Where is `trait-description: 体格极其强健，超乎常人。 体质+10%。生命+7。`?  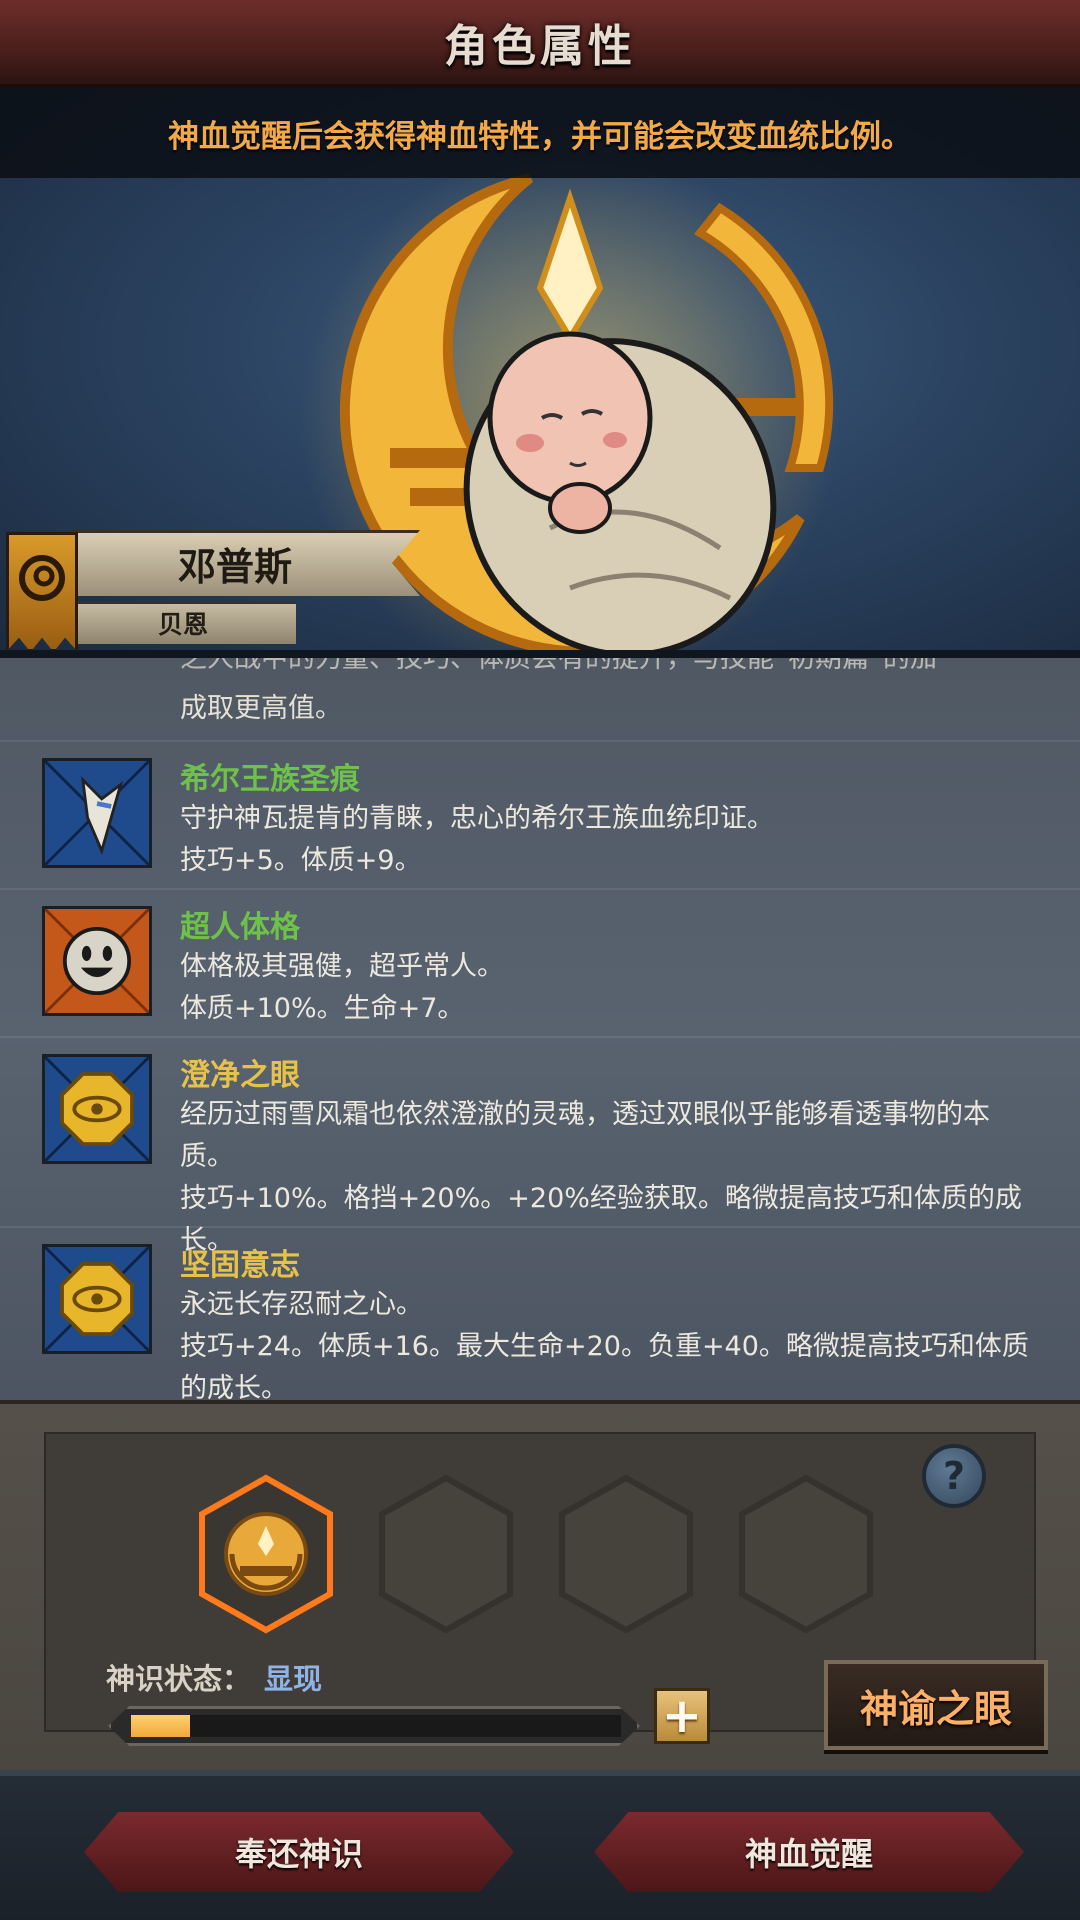
trait-description: 体格极其强健，超乎常人。 体质+10%。生命+7。 is located at coordinates (610, 988).